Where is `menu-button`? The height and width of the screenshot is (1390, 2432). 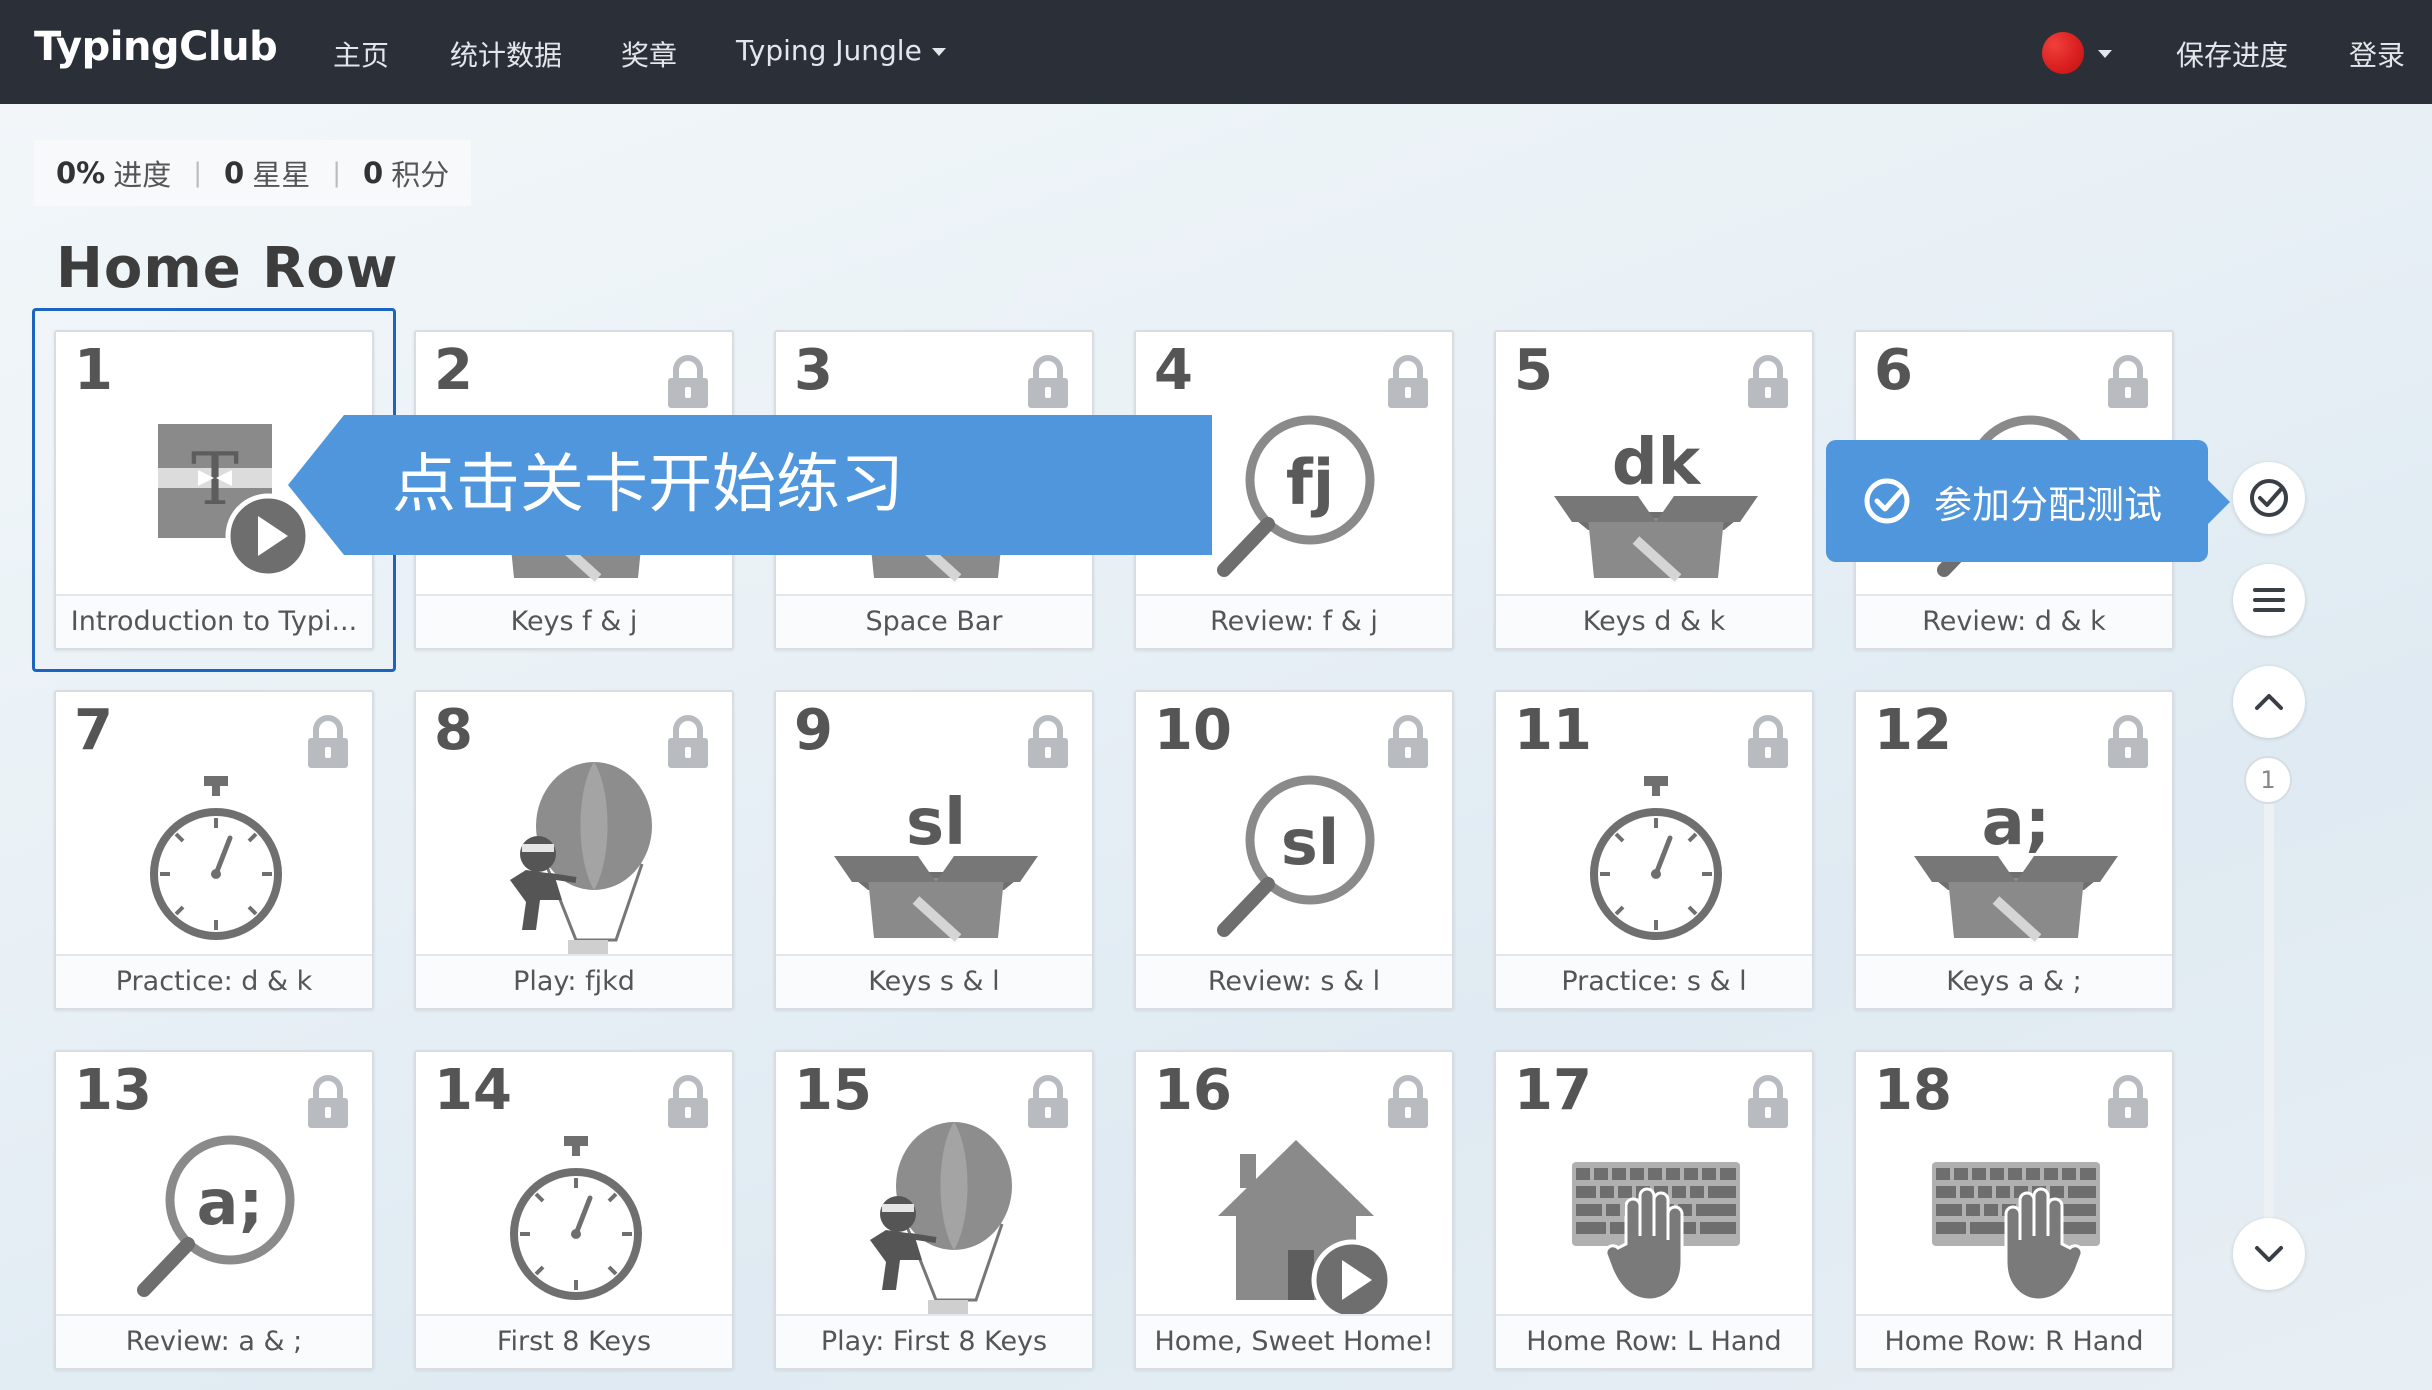
menu-button is located at coordinates (2269, 600).